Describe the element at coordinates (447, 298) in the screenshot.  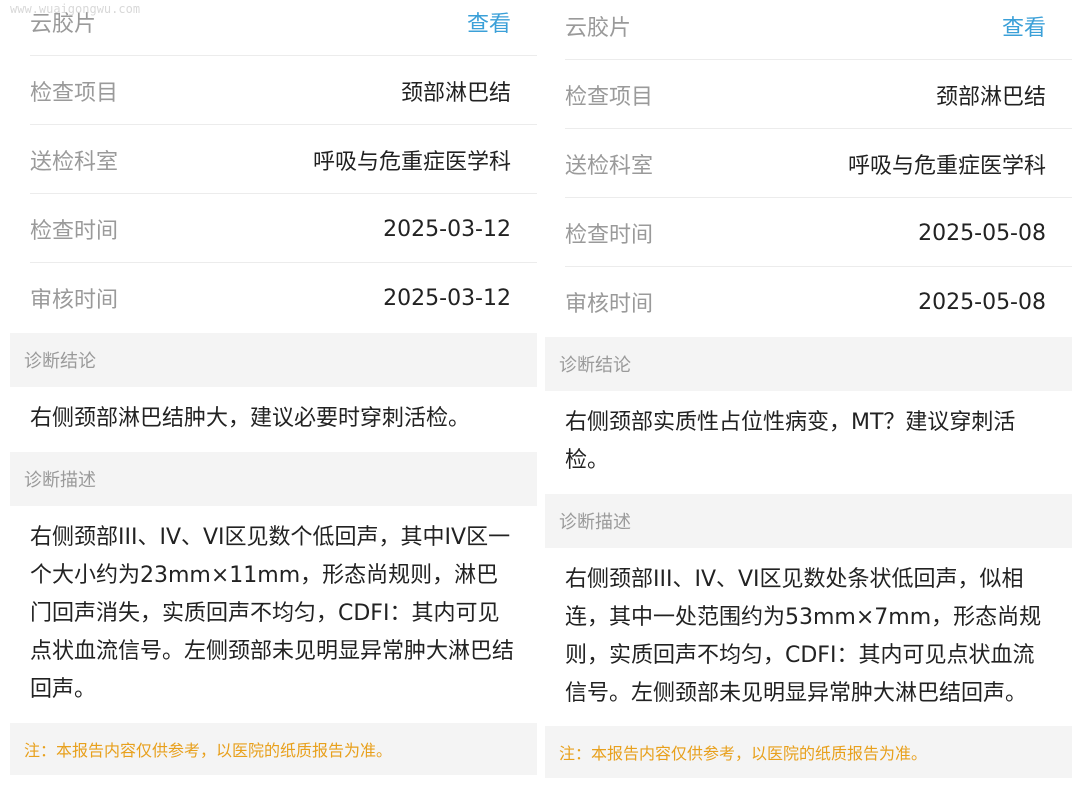
I see `review-time-value: 2025-03-12` at that location.